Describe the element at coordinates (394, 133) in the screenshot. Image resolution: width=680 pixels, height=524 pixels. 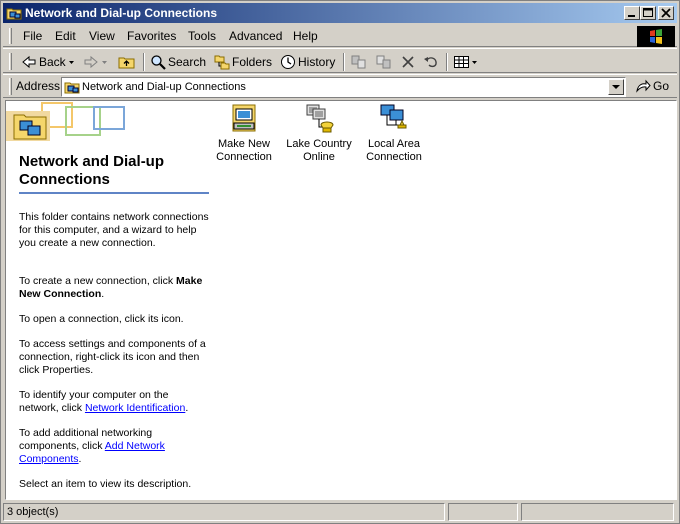
I see `local-area-connection-item: Local Area Connection` at that location.